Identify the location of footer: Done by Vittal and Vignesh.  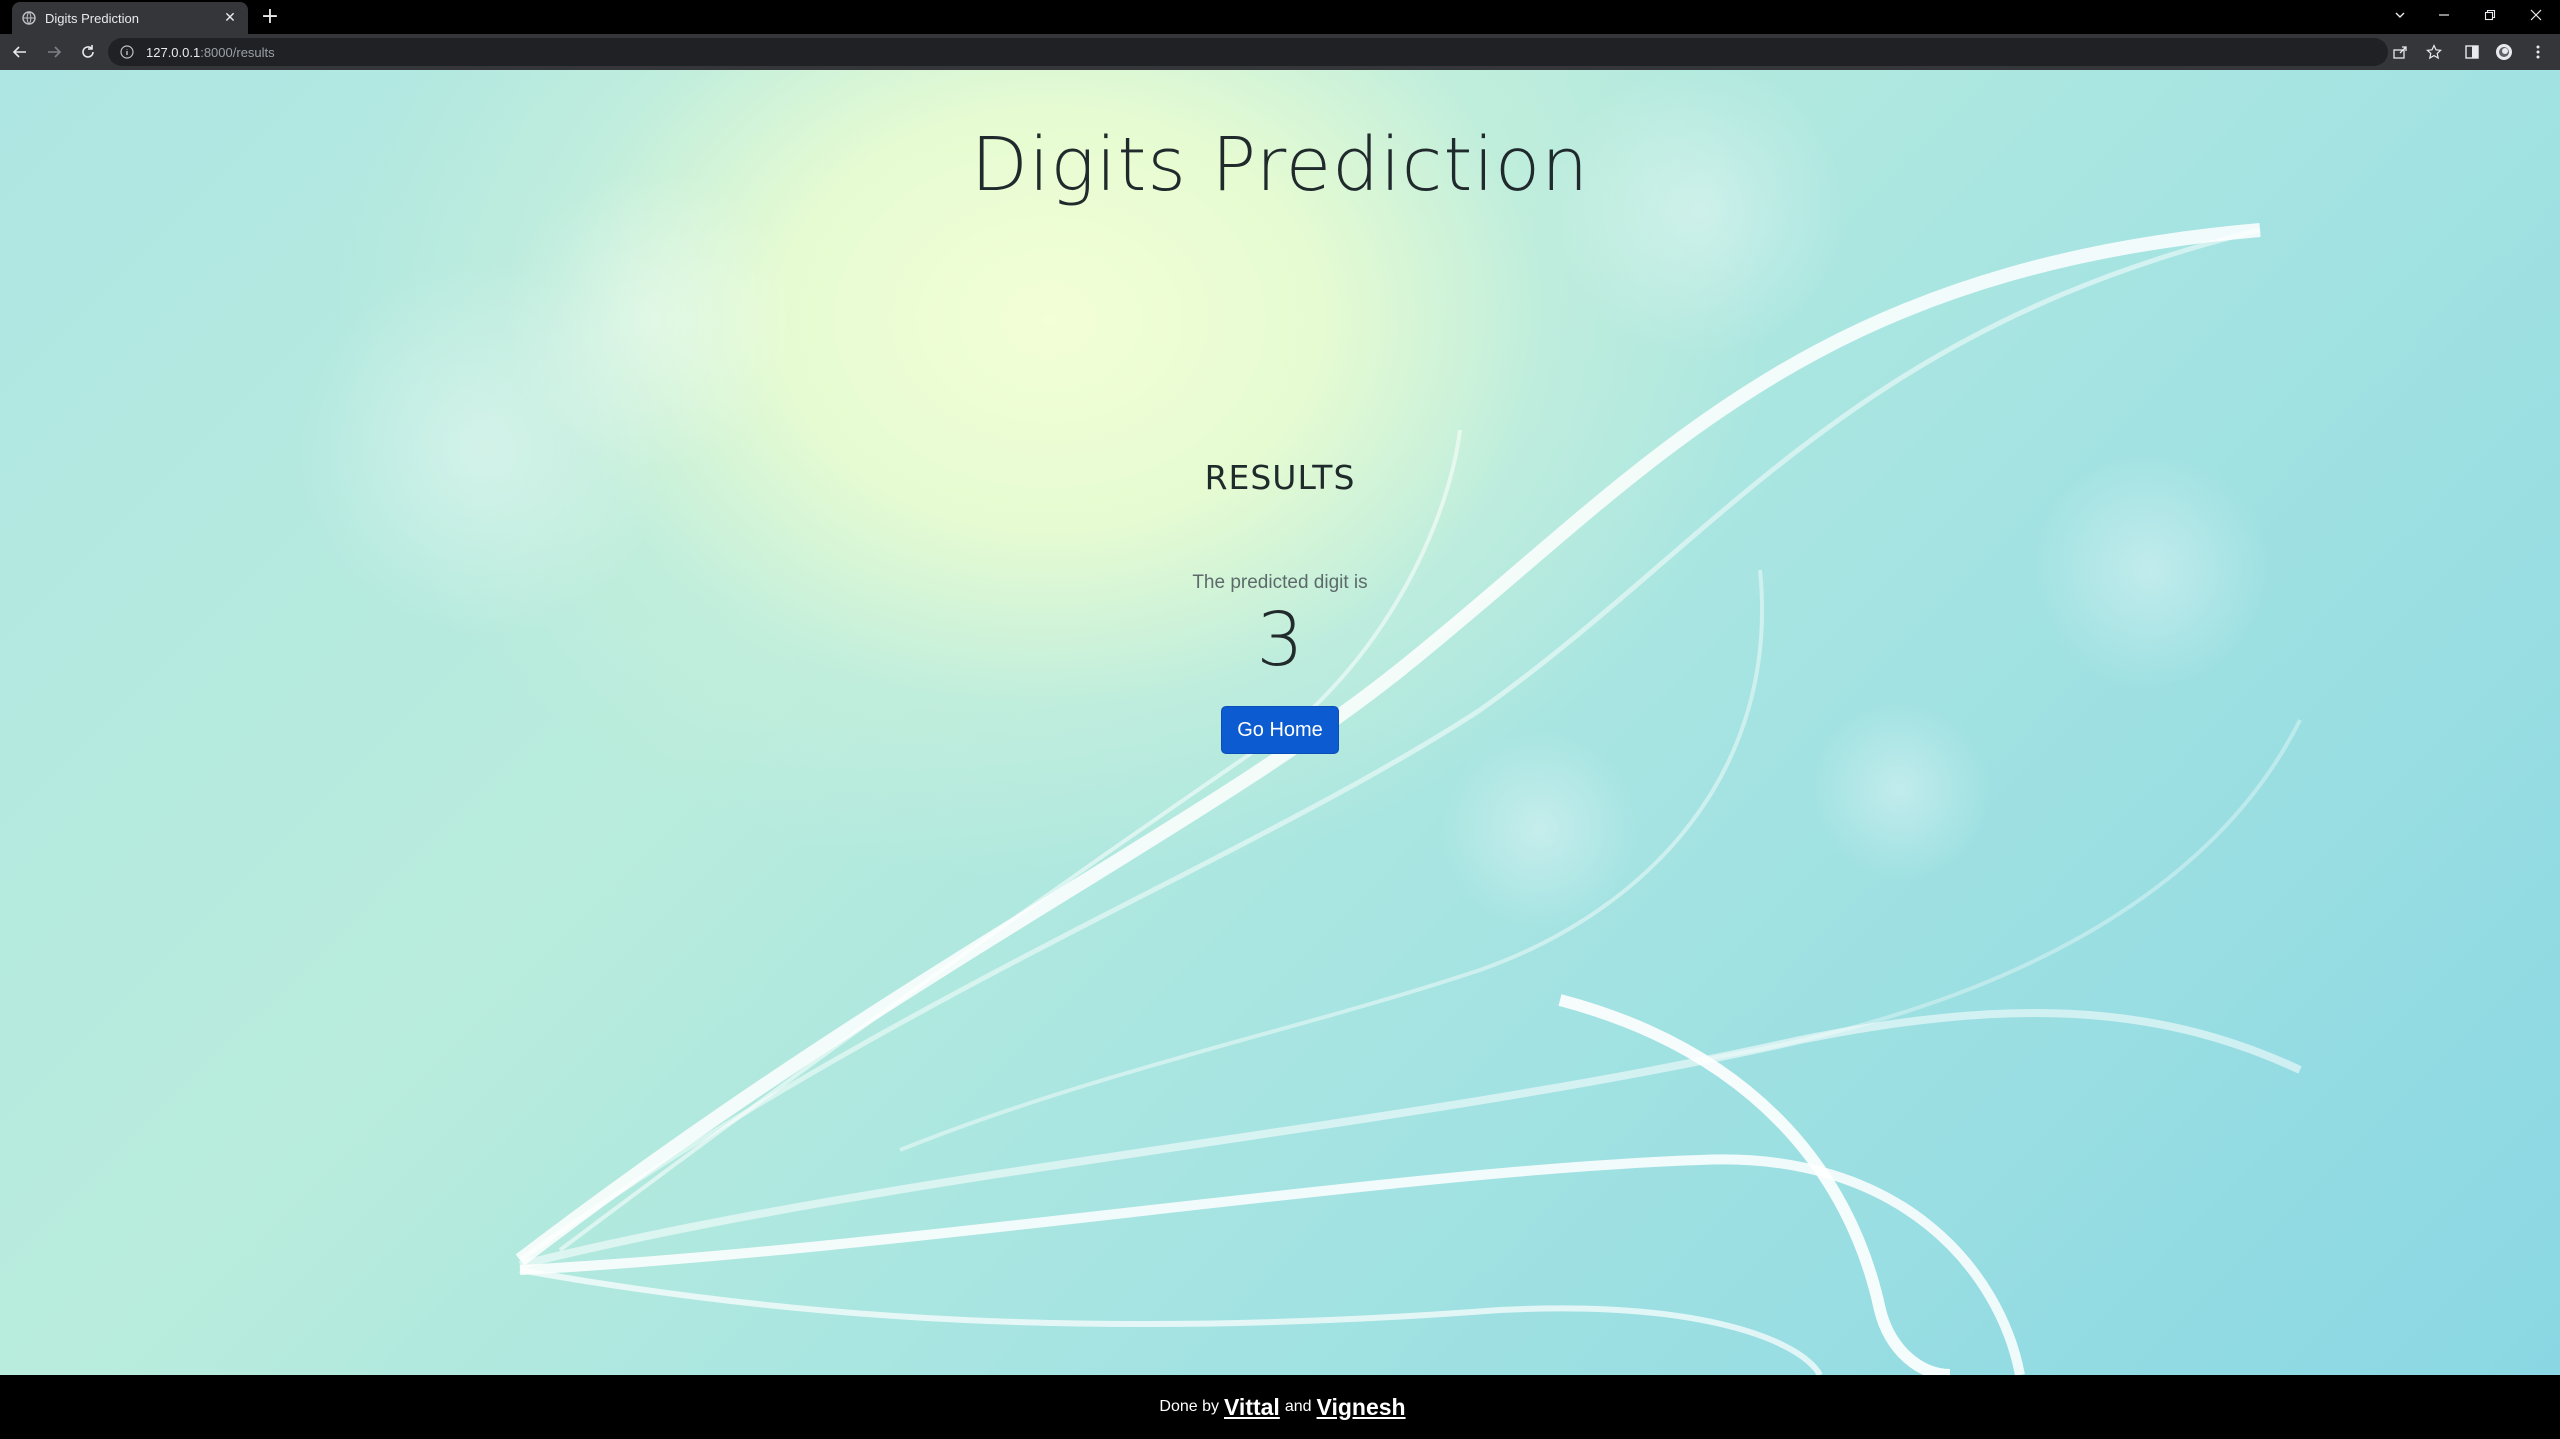
(1280, 1407).